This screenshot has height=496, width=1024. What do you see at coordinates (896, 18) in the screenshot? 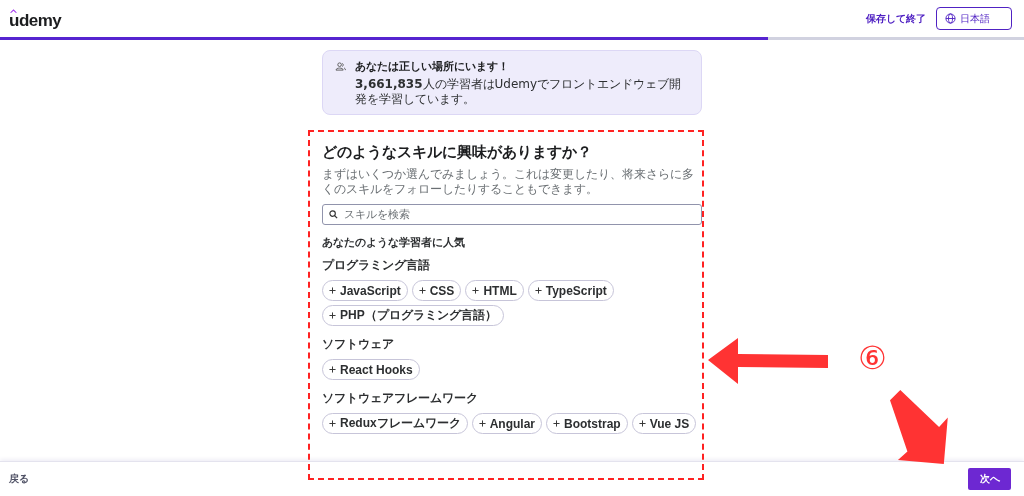
I see `save-exit-link: 保存して終了` at bounding box center [896, 18].